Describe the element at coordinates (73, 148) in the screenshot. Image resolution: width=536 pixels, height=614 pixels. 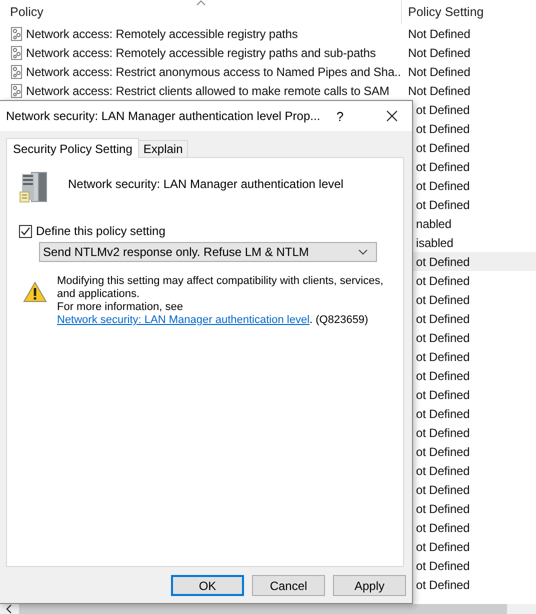
I see `tab: Security Policy Setting` at that location.